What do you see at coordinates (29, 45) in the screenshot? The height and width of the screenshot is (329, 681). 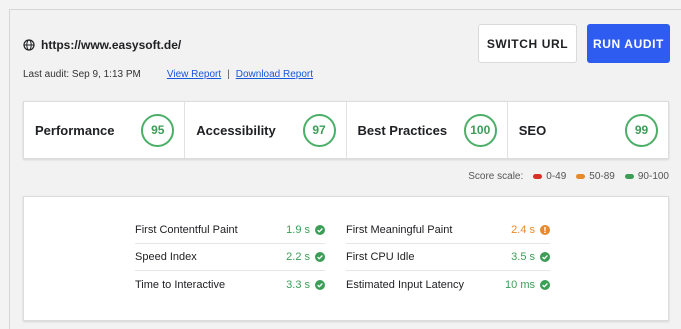 I see `globe-icon` at bounding box center [29, 45].